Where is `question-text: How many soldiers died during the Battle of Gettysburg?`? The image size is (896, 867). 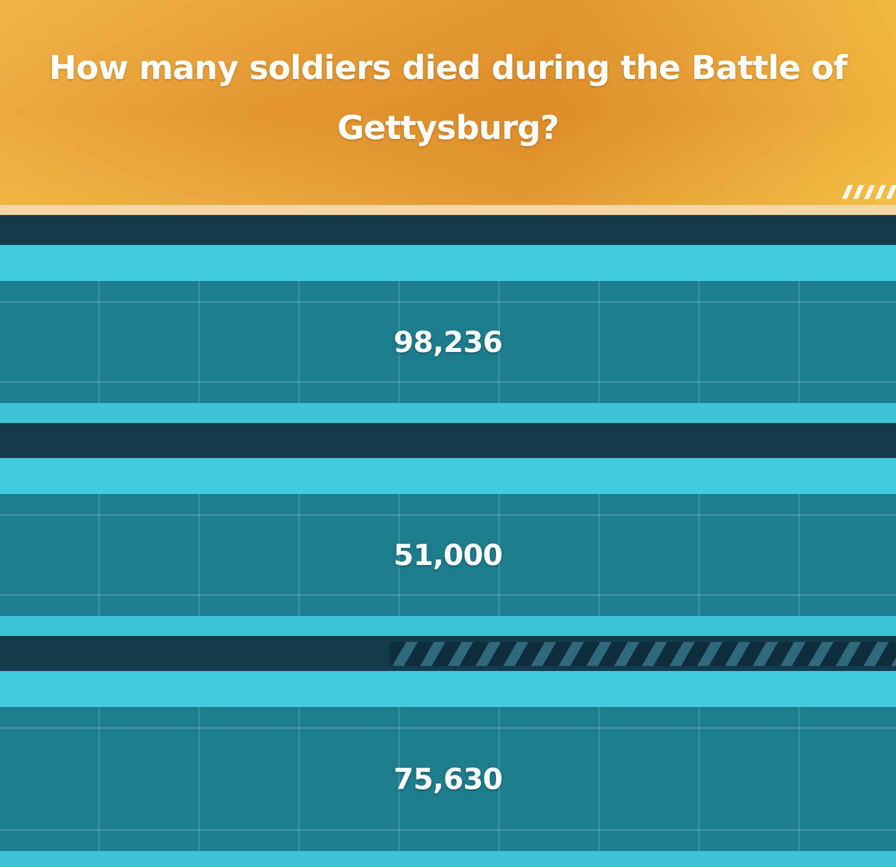 question-text: How many soldiers died during the Battle of Gettysburg? is located at coordinates (448, 98).